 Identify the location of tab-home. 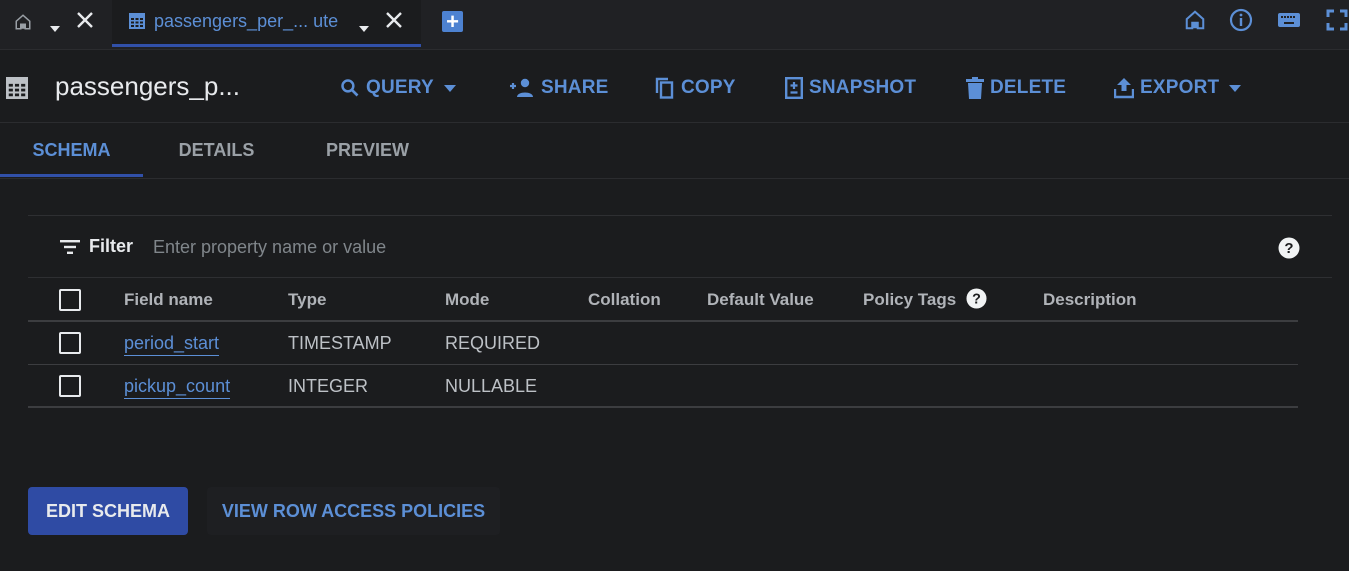
(55, 23).